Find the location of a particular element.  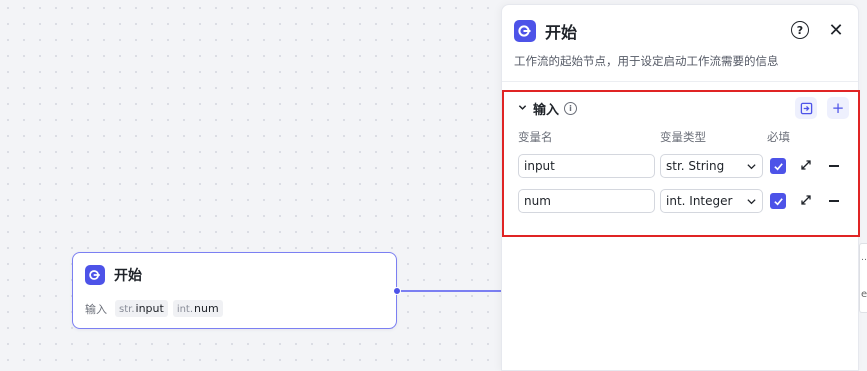

panel-header: 开始 is located at coordinates (545, 31).